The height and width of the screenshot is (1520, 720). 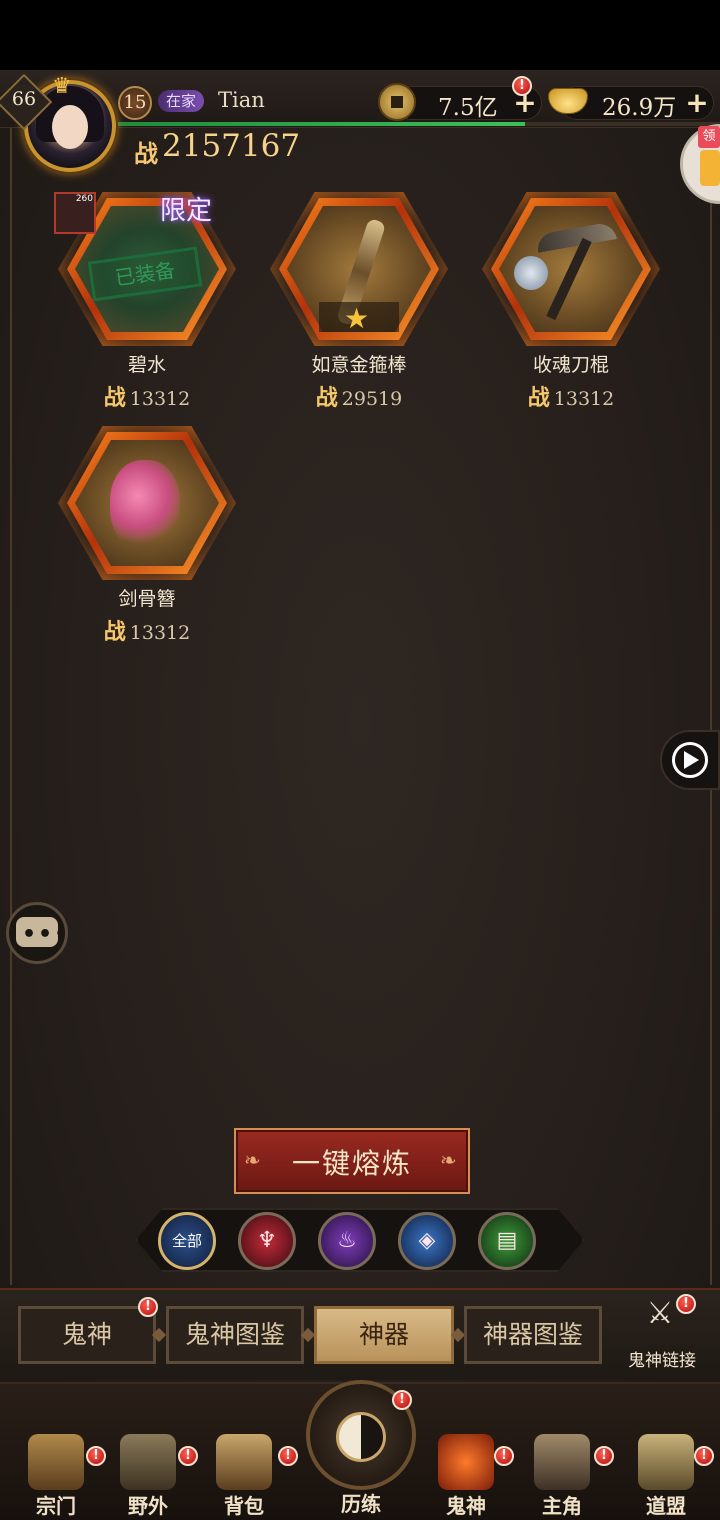 I want to click on vip-badge: 15, so click(x=135, y=103).